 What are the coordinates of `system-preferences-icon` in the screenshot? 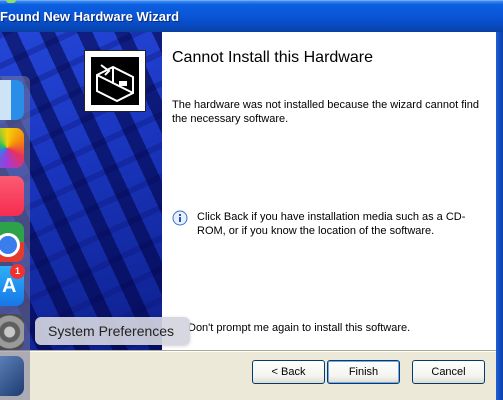 It's located at (12, 332).